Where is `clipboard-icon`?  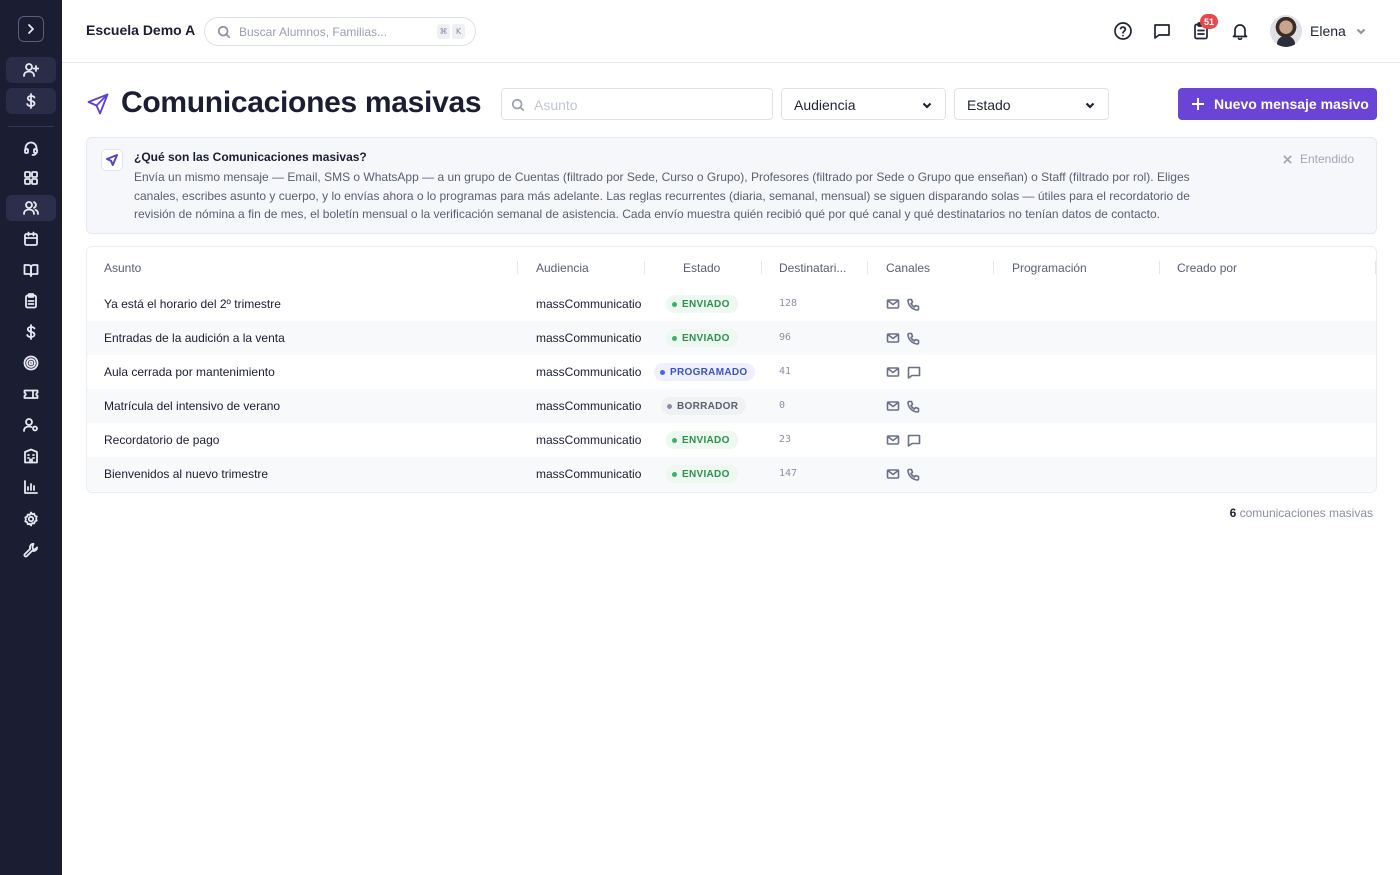
clipboard-icon is located at coordinates (31, 301).